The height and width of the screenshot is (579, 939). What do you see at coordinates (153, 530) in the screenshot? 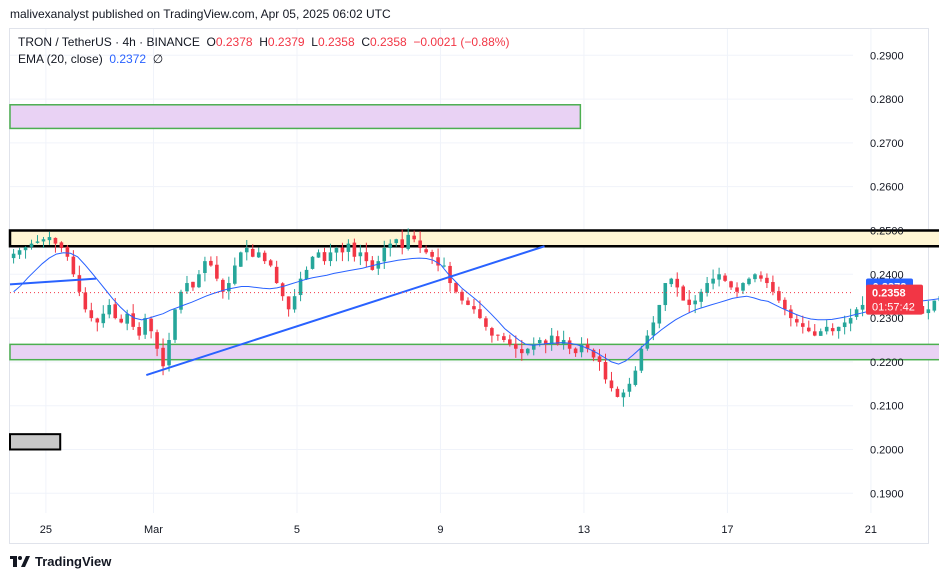
I see `time-tick-label: Mar` at bounding box center [153, 530].